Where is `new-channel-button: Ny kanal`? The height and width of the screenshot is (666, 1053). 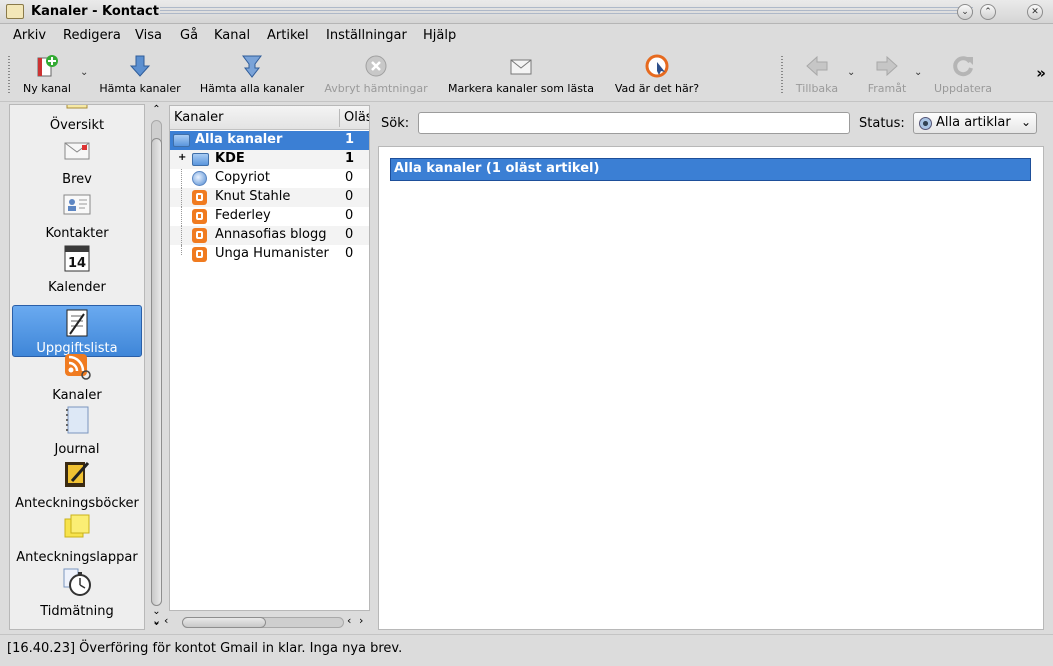 new-channel-button: Ny kanal is located at coordinates (47, 75).